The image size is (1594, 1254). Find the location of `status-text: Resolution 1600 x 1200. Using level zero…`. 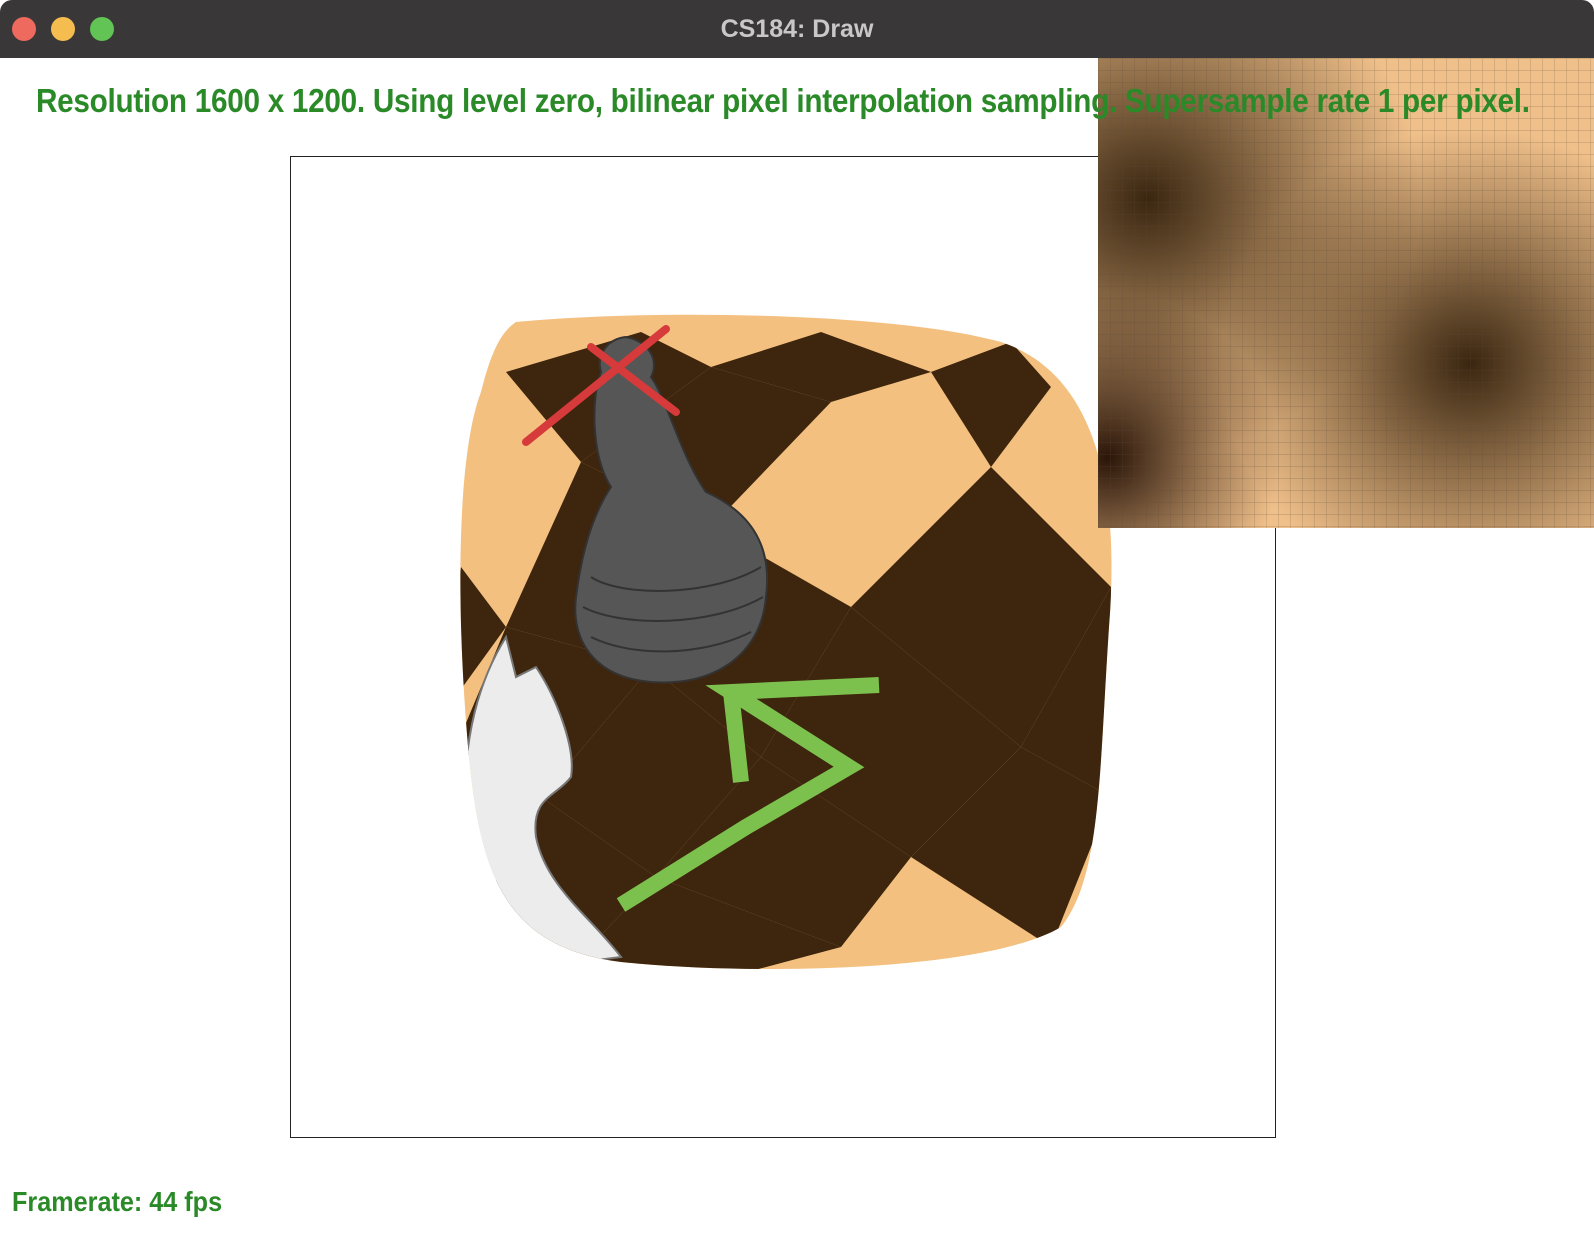

status-text: Resolution 1600 x 1200. Using level zero… is located at coordinates (783, 100).